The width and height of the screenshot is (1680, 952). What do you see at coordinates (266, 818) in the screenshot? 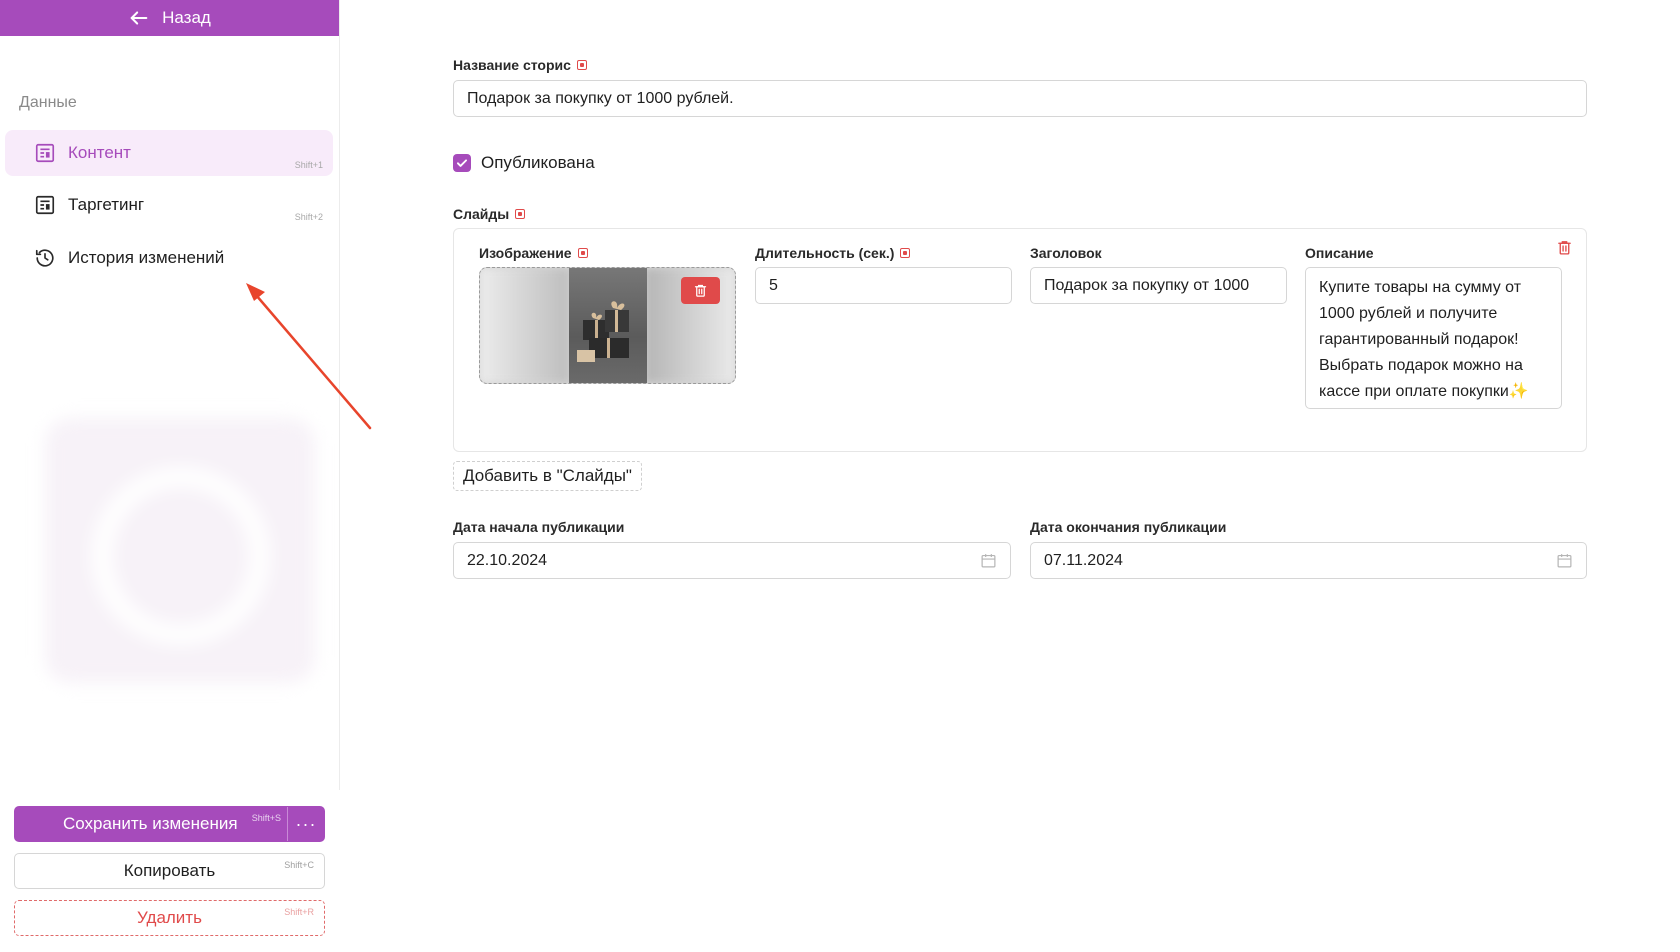
I see `shortcut-hint: Shift+S` at bounding box center [266, 818].